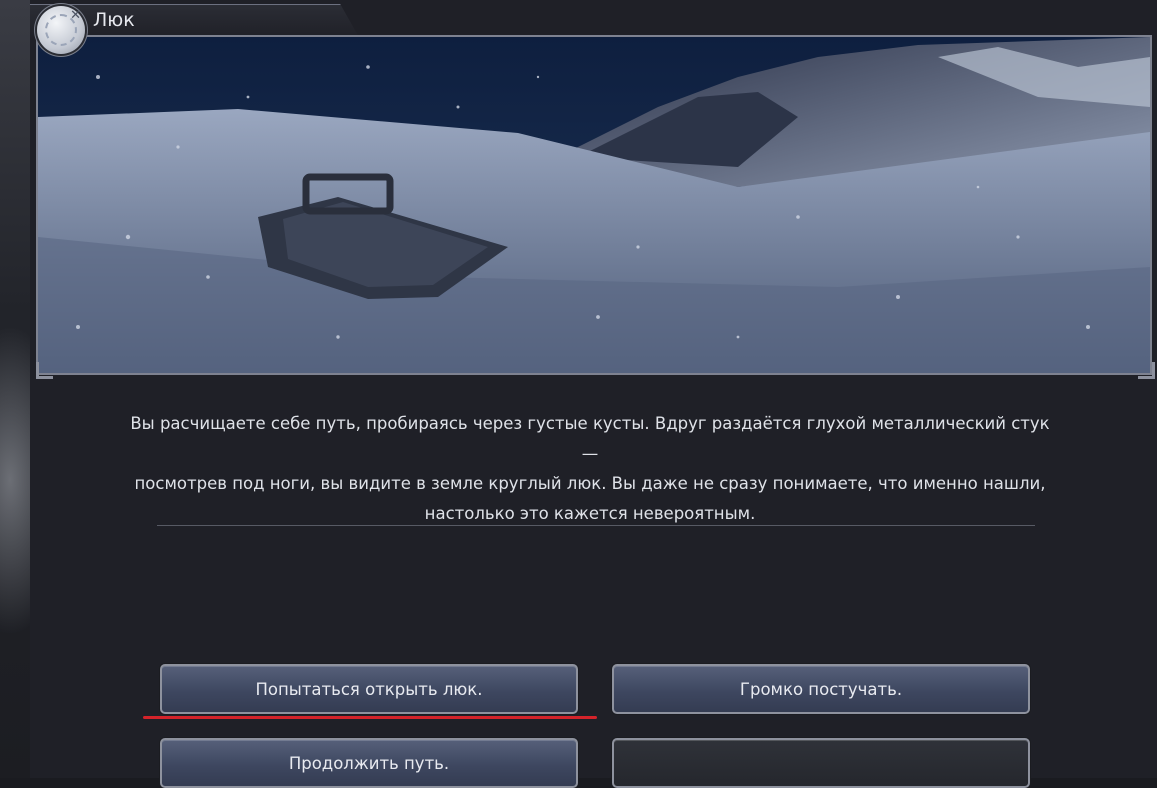 The height and width of the screenshot is (788, 1157). What do you see at coordinates (821, 763) in the screenshot?
I see `choice-empty-slot` at bounding box center [821, 763].